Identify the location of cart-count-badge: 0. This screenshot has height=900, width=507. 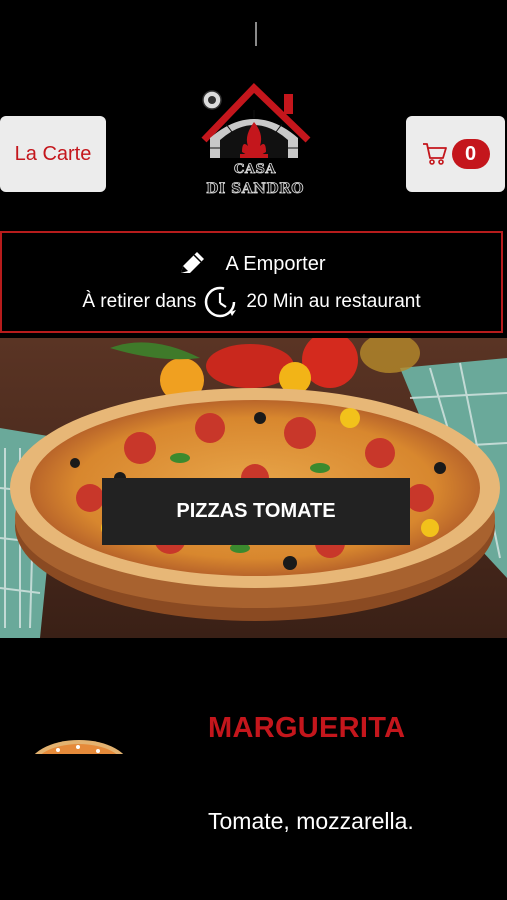
(470, 154).